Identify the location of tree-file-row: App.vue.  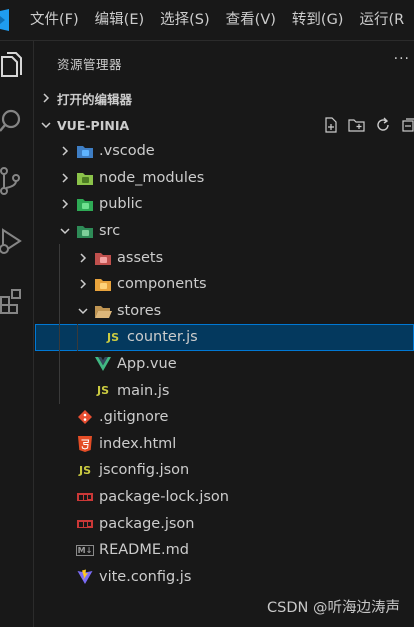
(224, 364).